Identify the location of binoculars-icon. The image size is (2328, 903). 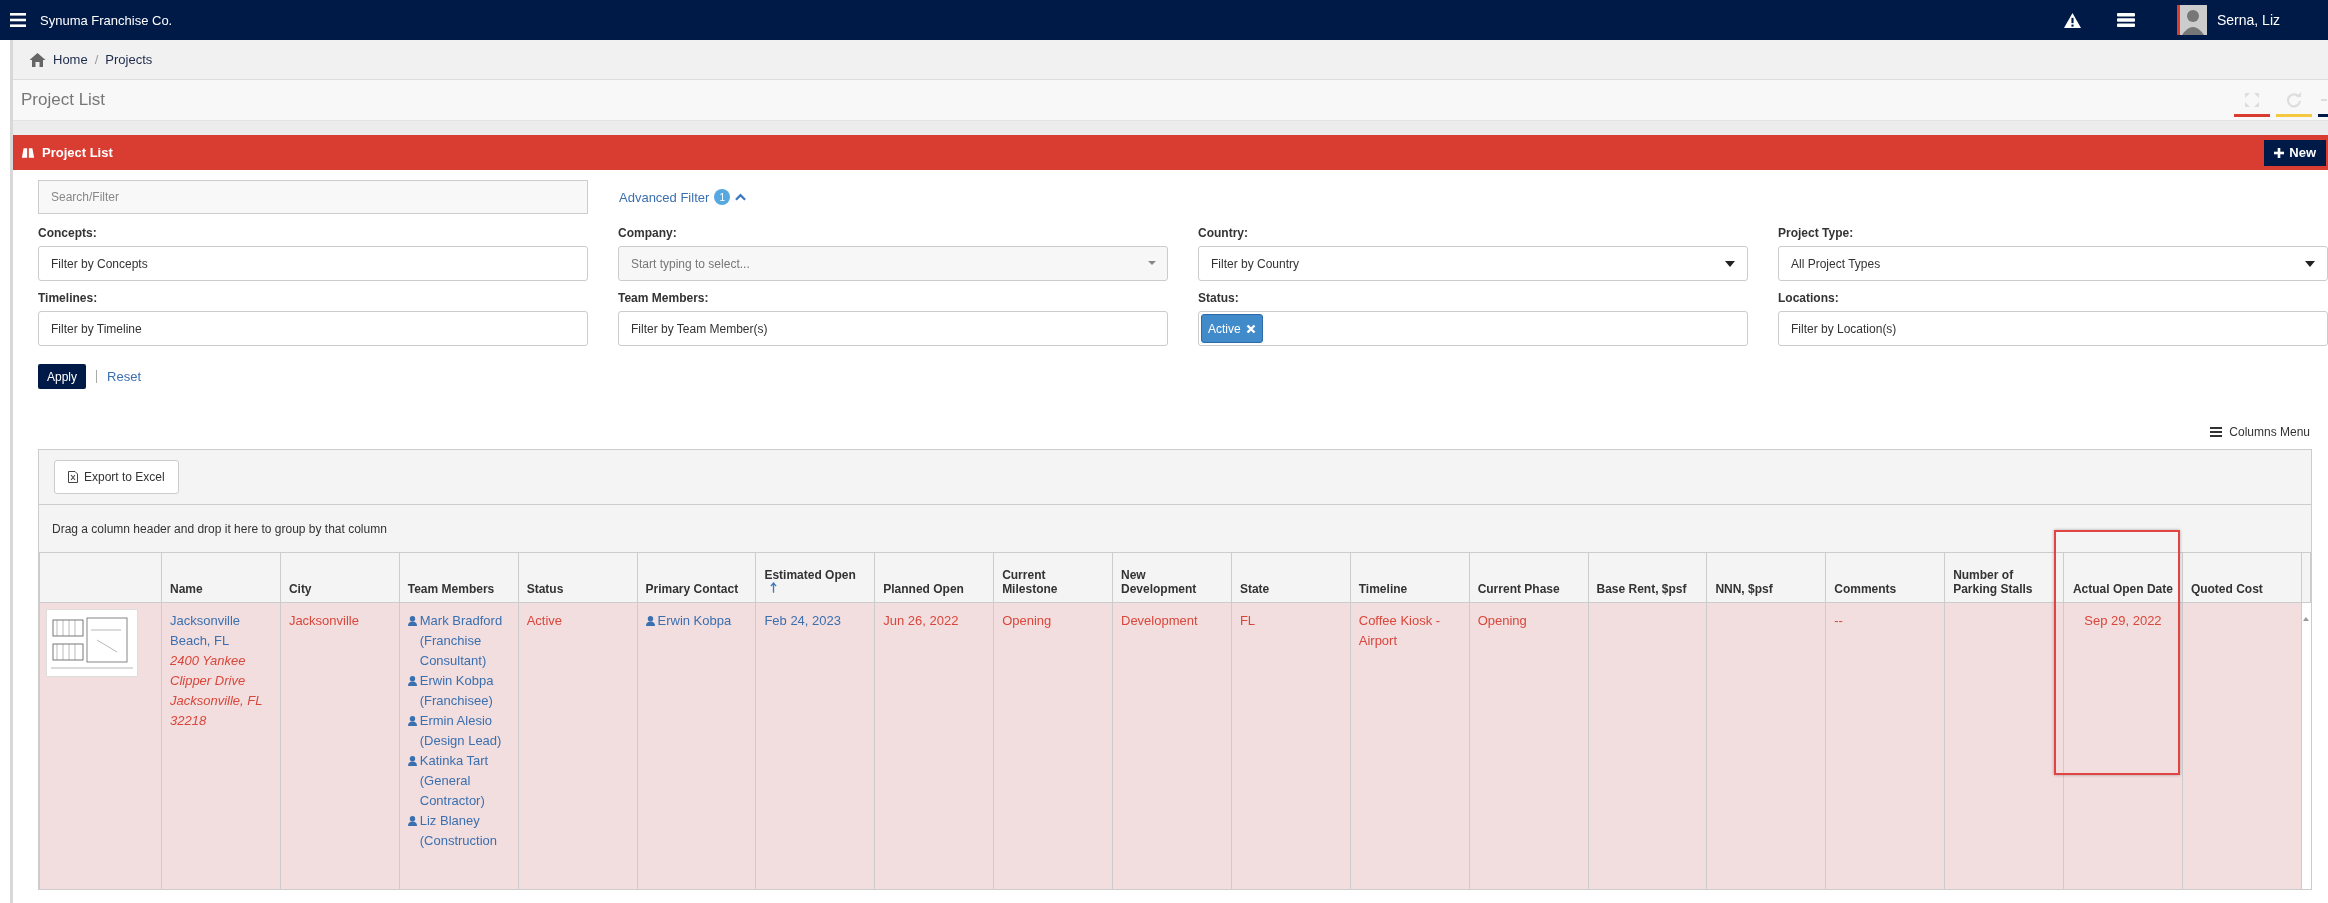
(28, 152).